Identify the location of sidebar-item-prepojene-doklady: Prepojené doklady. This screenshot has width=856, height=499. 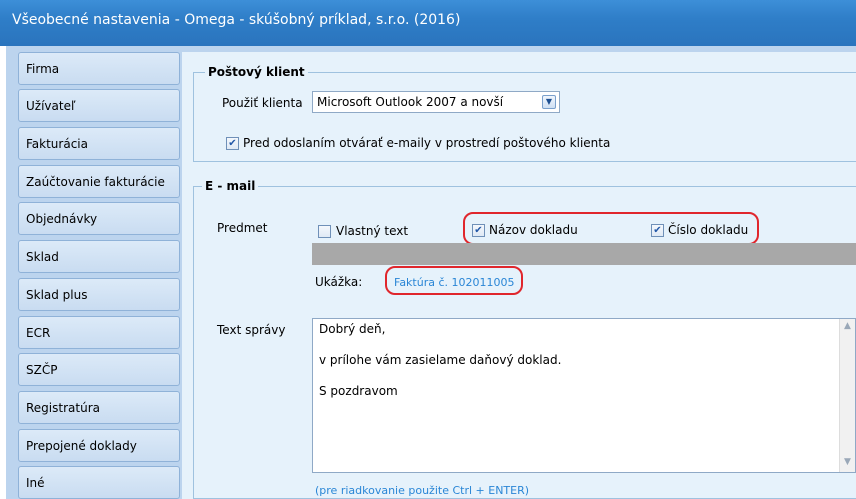
(99, 445).